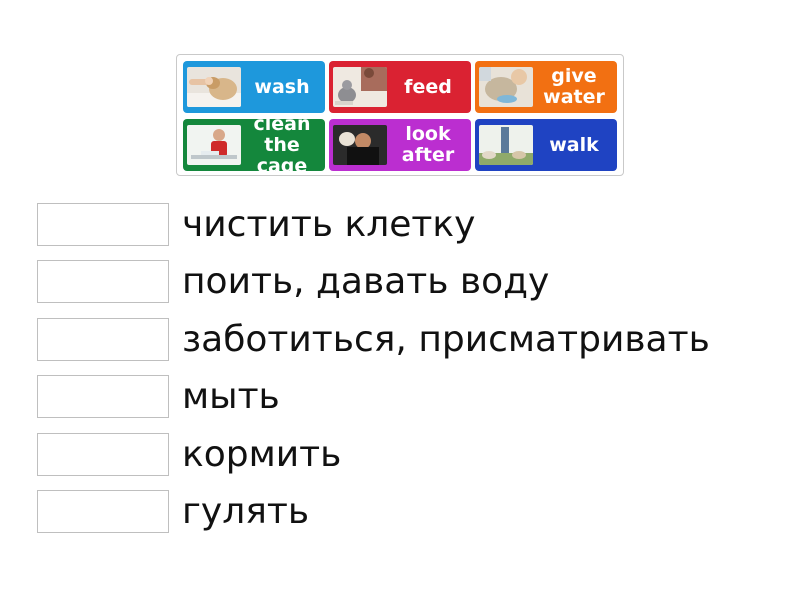 This screenshot has height=600, width=800. What do you see at coordinates (262, 454) in the screenshot?
I see `definition-text: кормить` at bounding box center [262, 454].